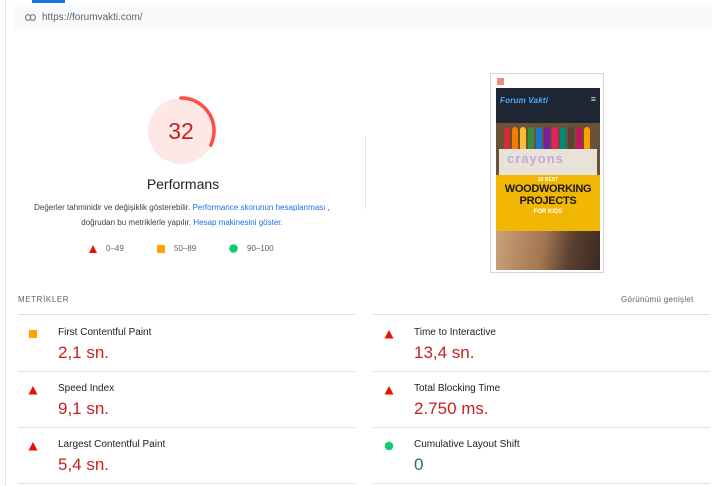 The height and width of the screenshot is (486, 725). Describe the element at coordinates (48, 1) in the screenshot. I see `active-tab-indicator` at that location.